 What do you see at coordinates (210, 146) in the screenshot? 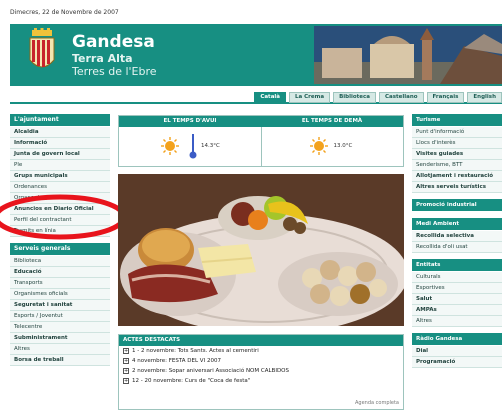
I see `weather-today-temp: 14.3°C` at bounding box center [210, 146].